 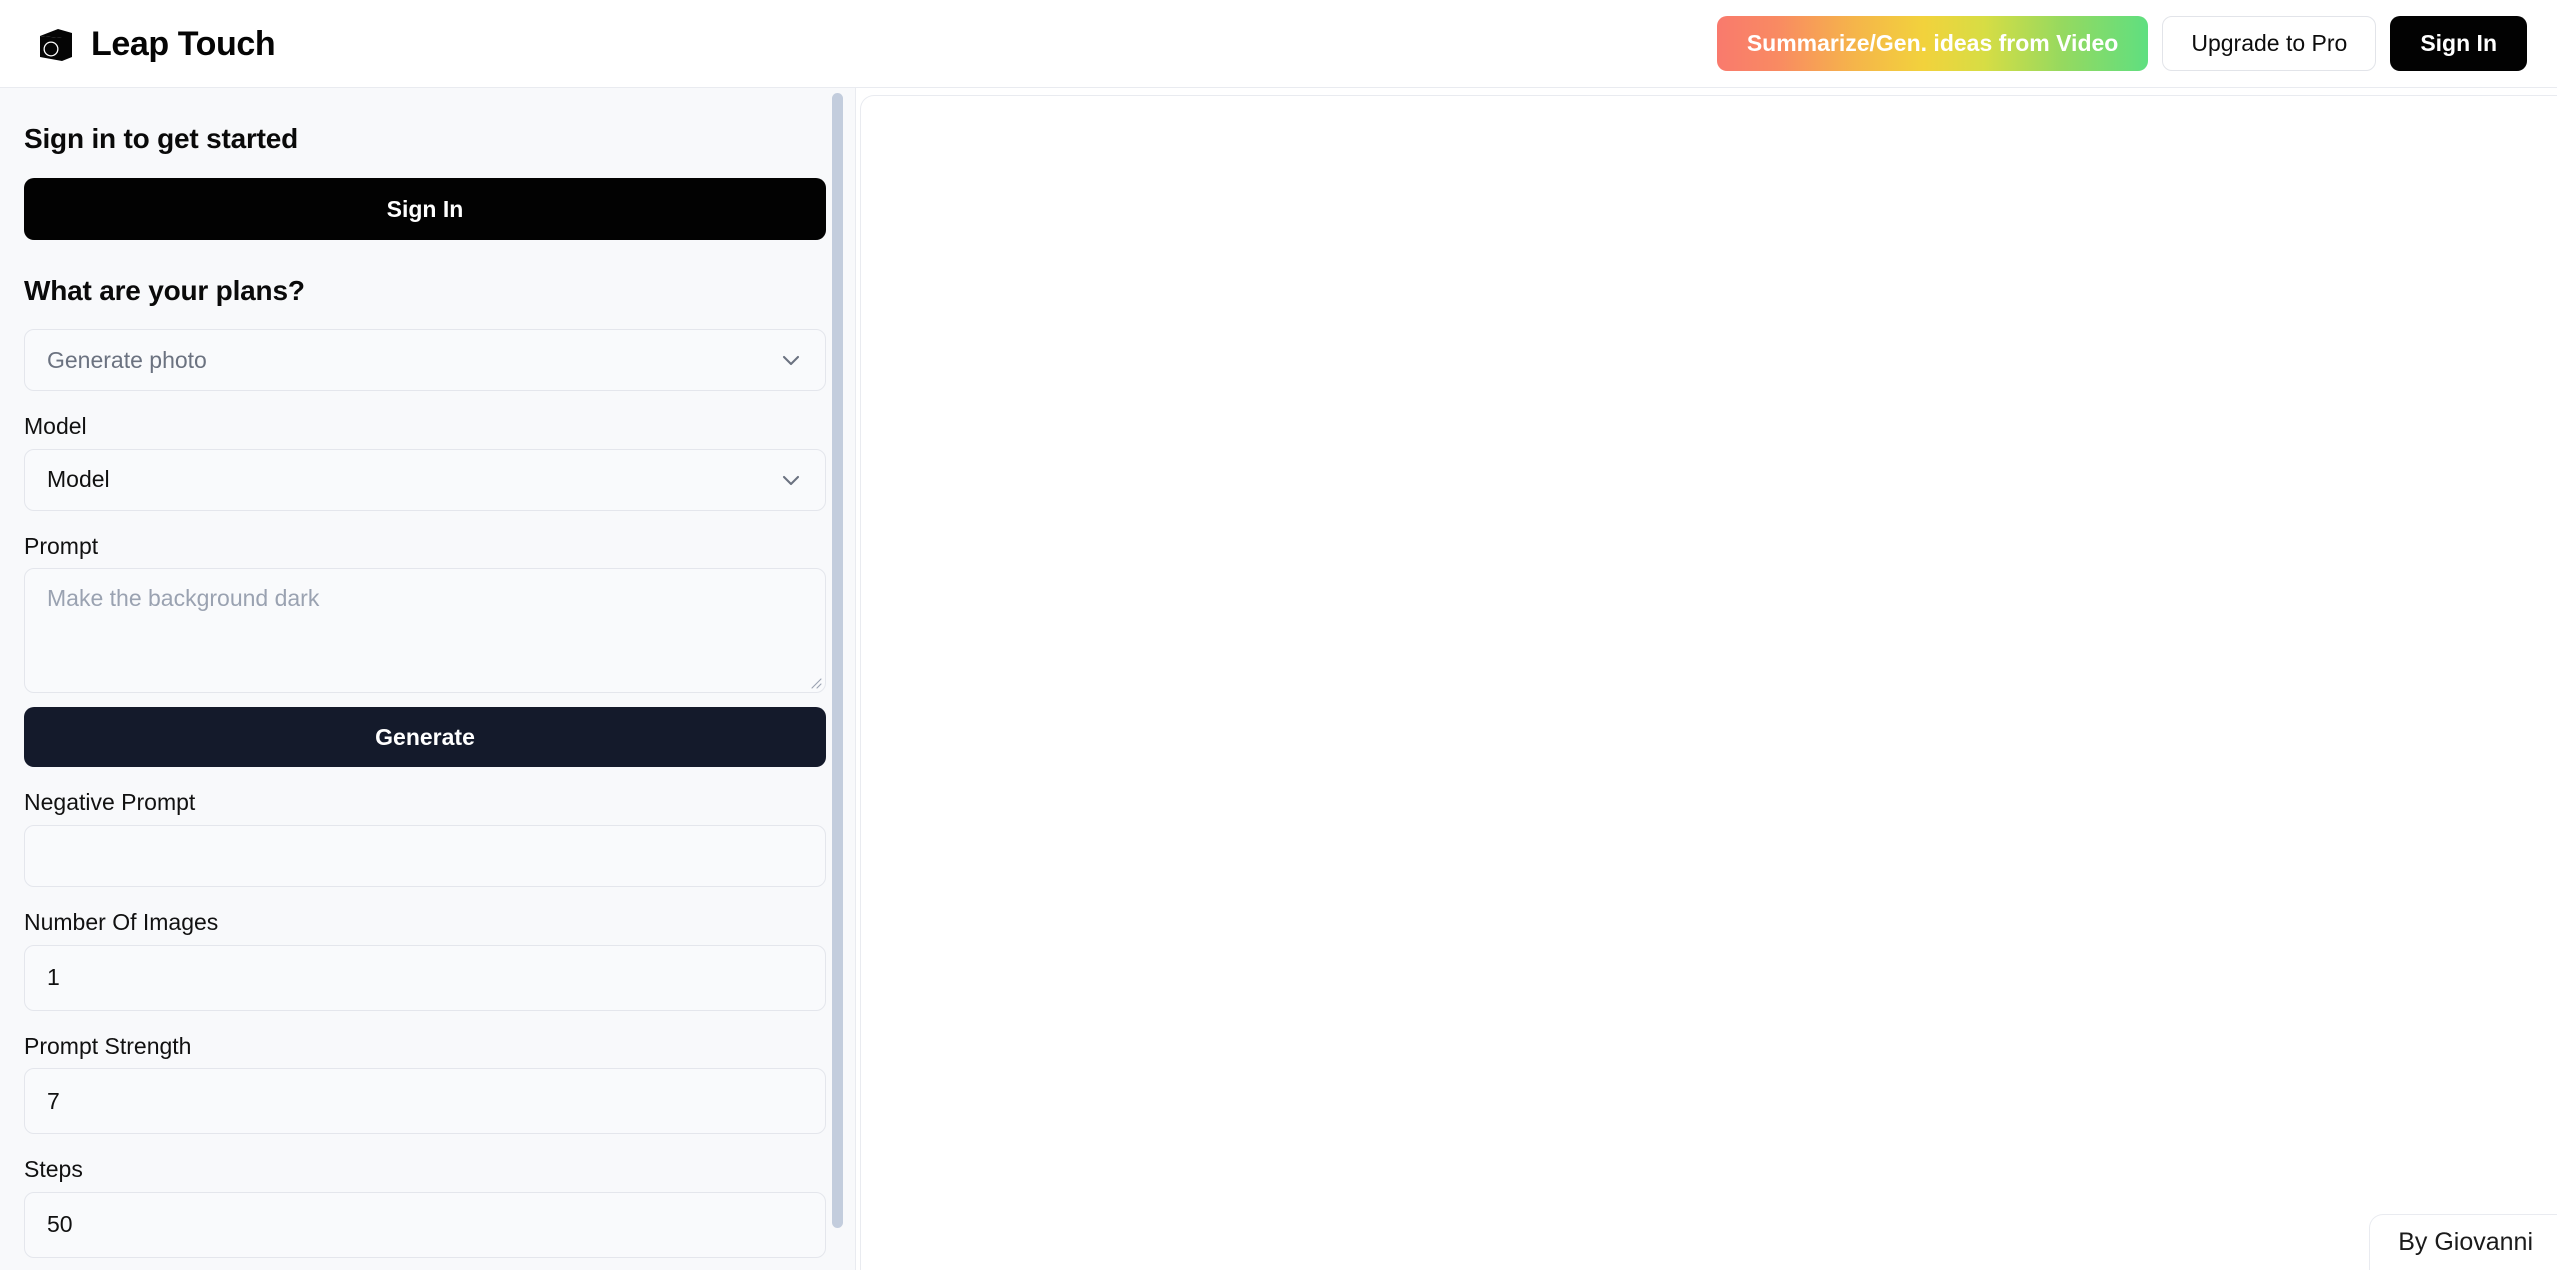 What do you see at coordinates (2463, 1242) in the screenshot?
I see `credit-badge: By Giovanni` at bounding box center [2463, 1242].